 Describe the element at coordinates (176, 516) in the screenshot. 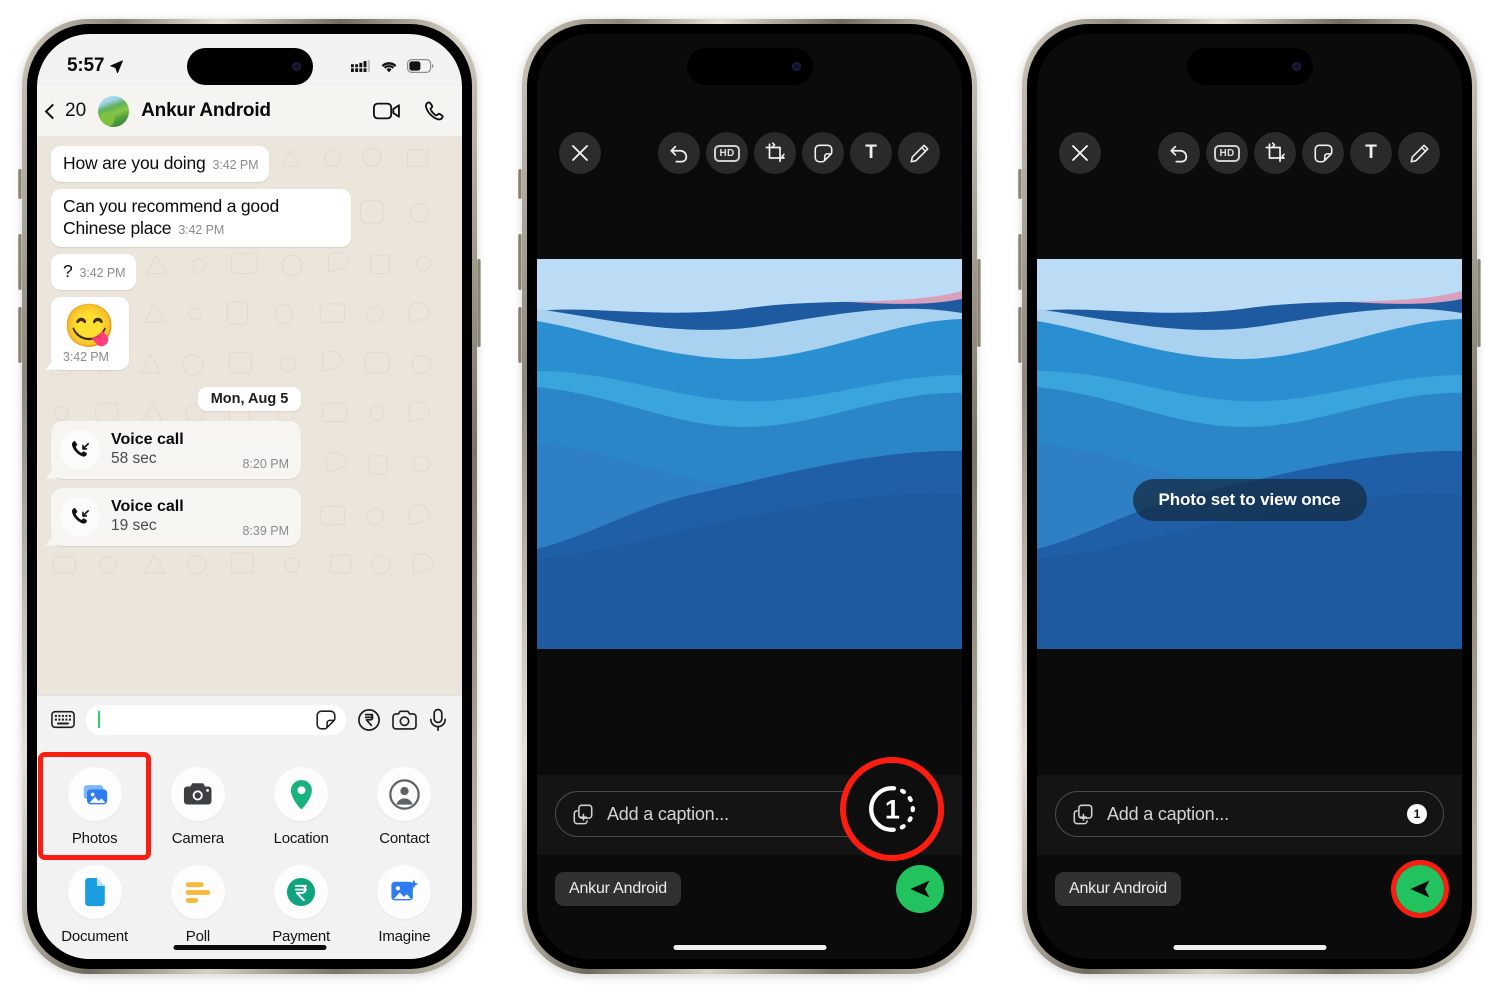

I see `call-log-card: Voice call 19 sec 8:39 PM` at that location.